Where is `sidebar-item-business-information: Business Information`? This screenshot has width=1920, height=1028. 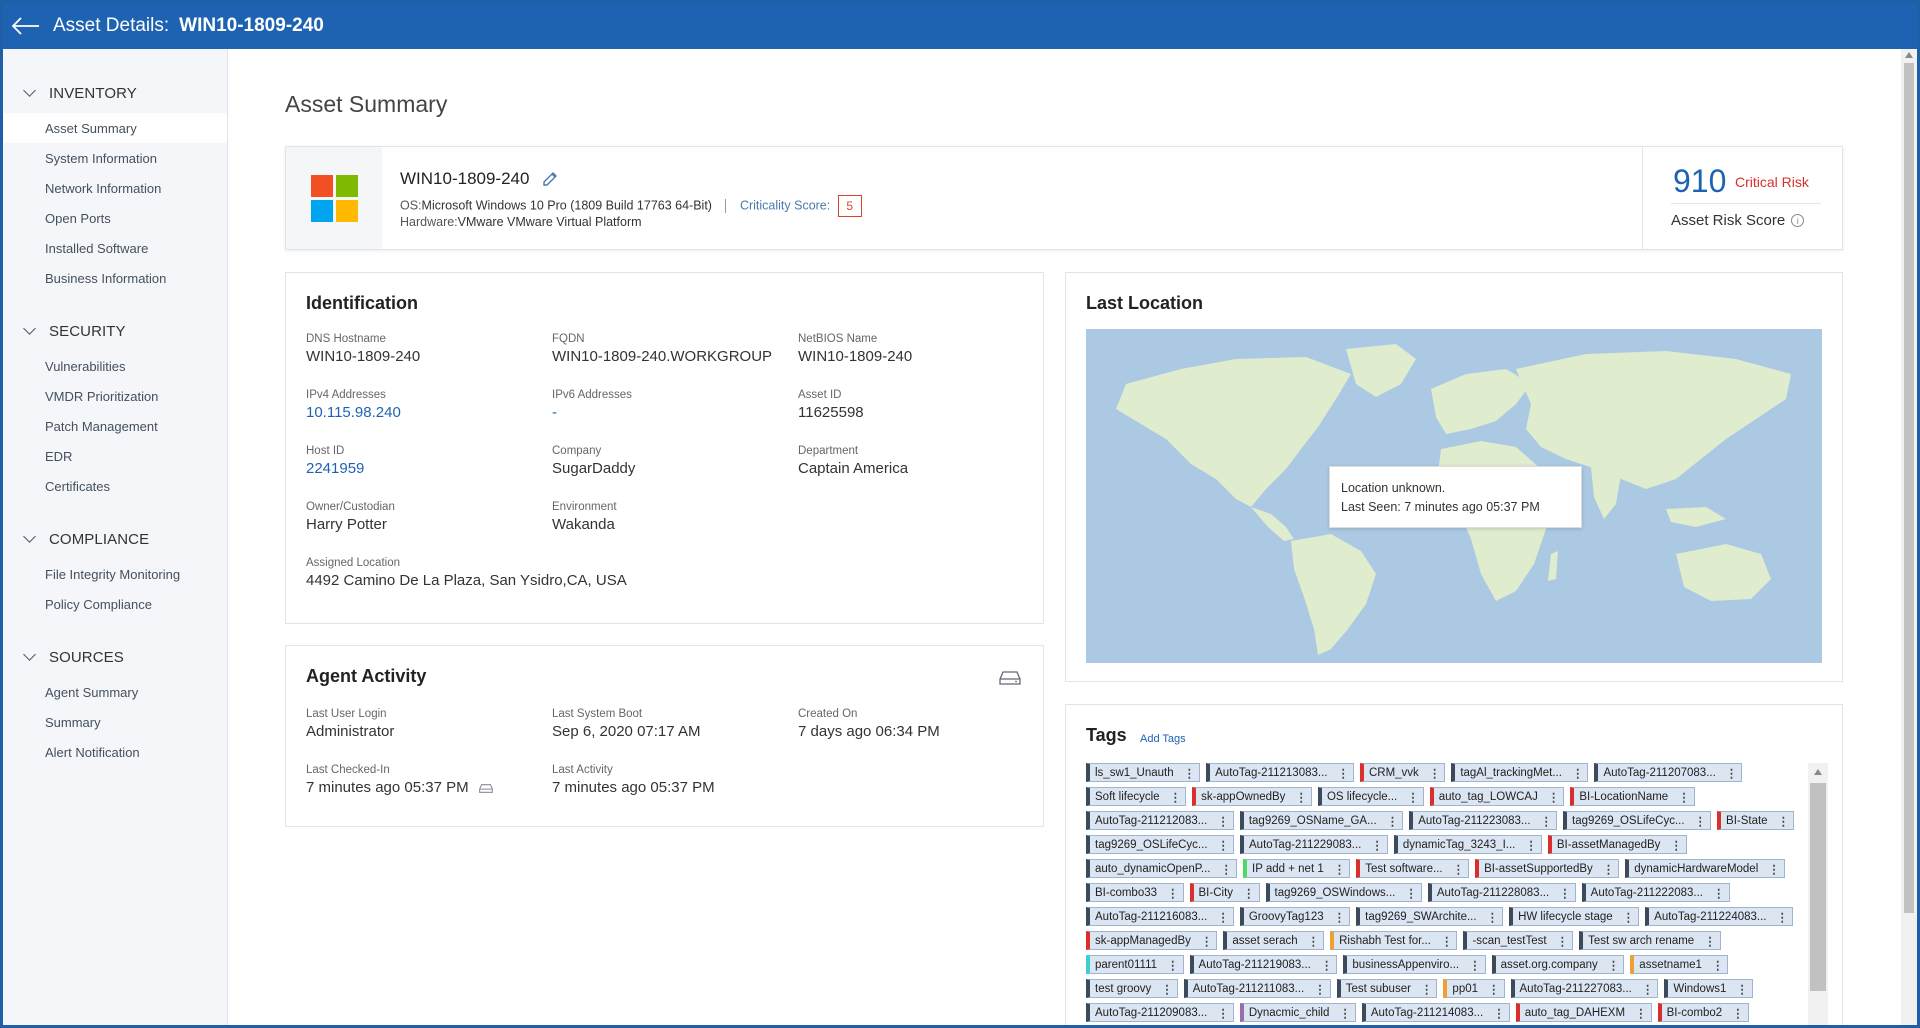 sidebar-item-business-information: Business Information is located at coordinates (115, 278).